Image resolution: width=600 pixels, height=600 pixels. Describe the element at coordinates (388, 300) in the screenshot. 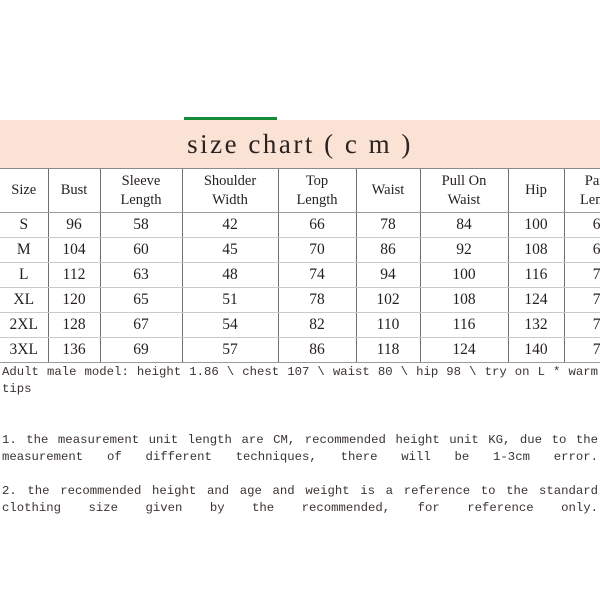

I see `cell-waist: 102` at that location.